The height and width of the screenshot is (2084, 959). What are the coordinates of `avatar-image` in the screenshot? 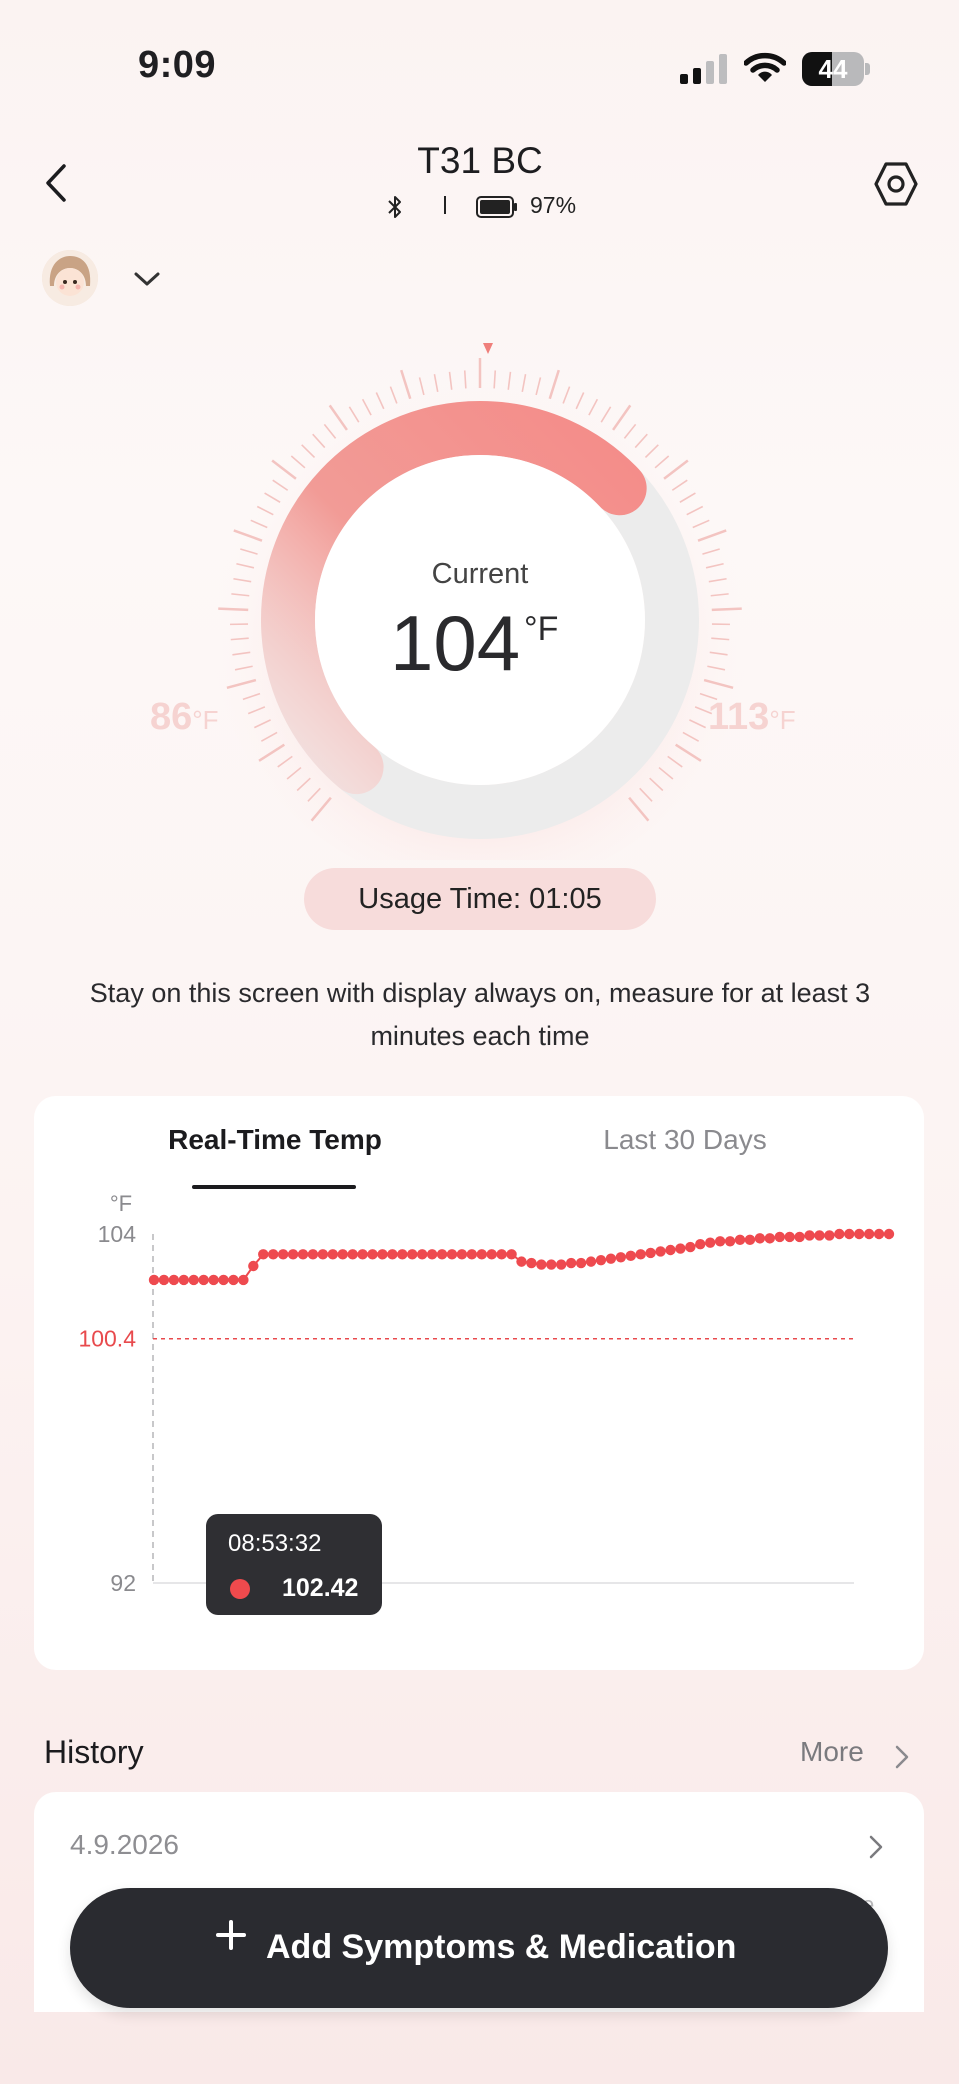 It's located at (70, 278).